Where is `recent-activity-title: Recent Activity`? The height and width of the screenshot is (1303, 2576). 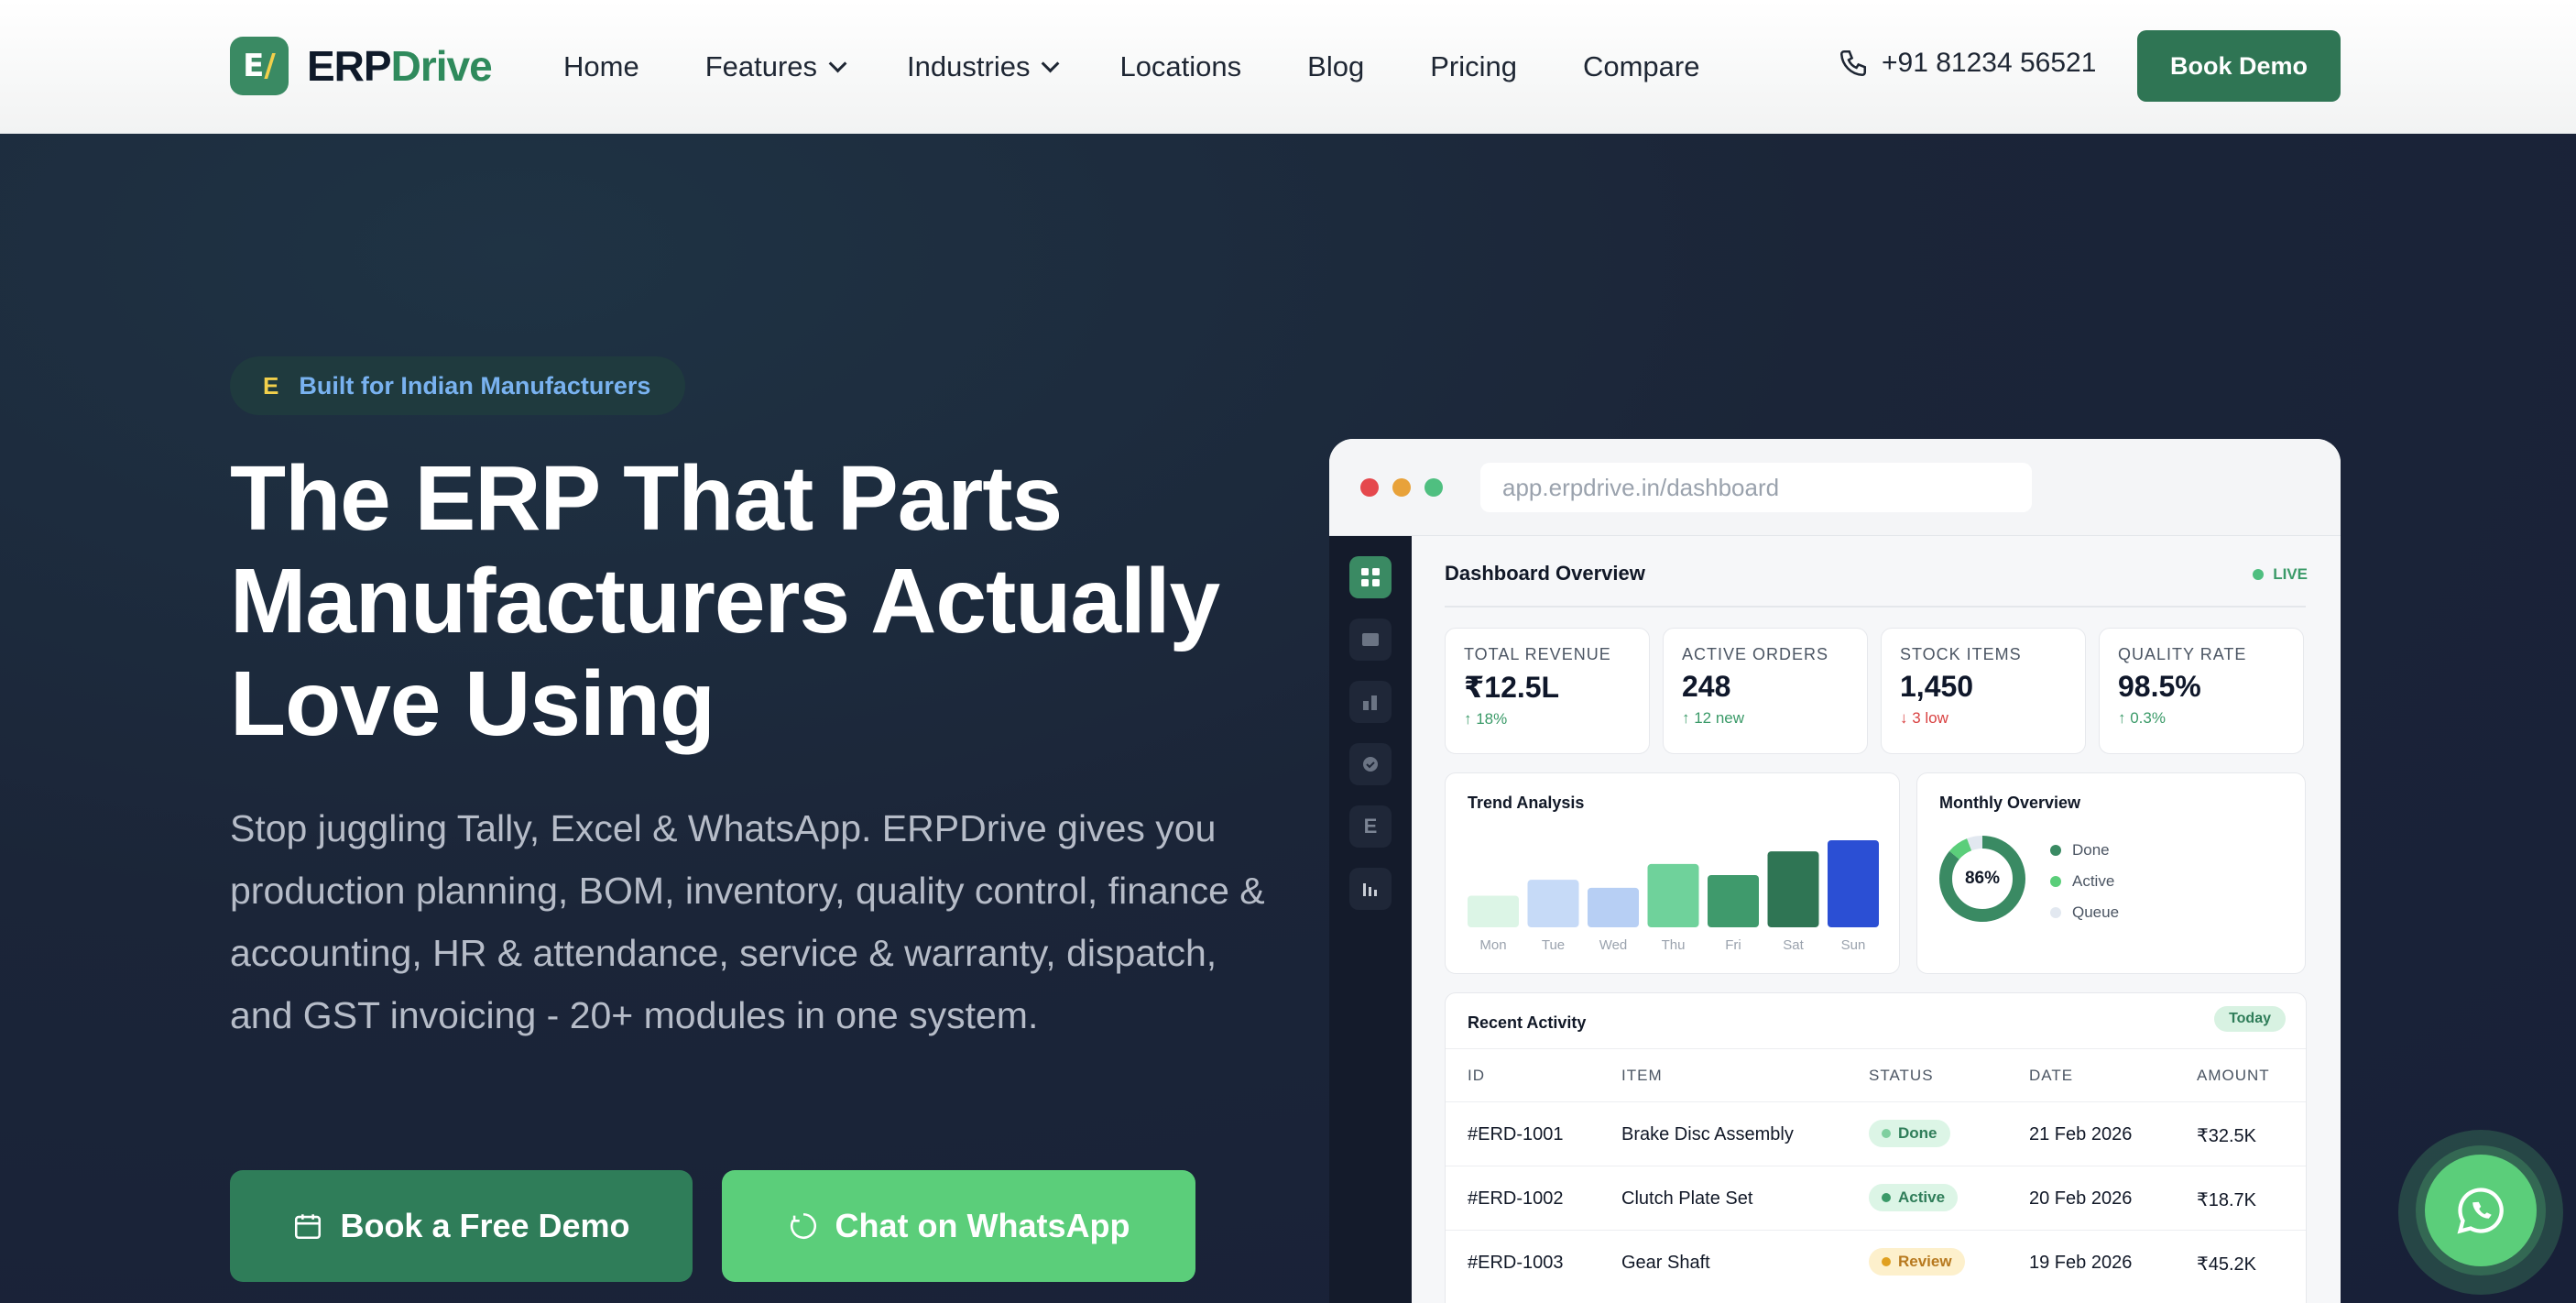
recent-activity-title: Recent Activity is located at coordinates (1528, 1022).